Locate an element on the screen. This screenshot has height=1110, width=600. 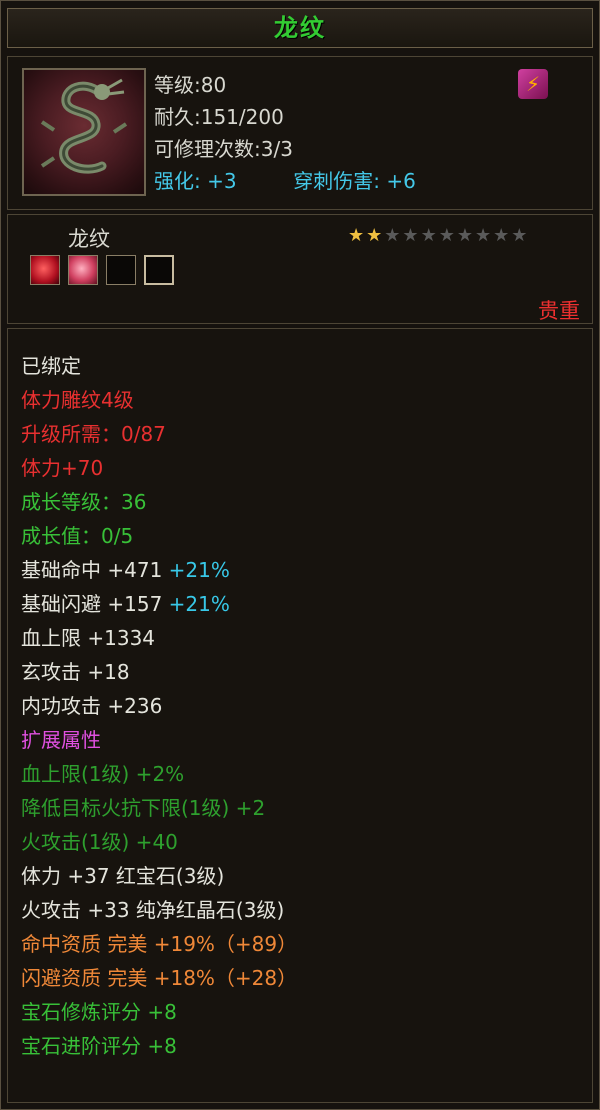
dodge-text: 基础闪避 +157 is located at coordinates (92, 604).